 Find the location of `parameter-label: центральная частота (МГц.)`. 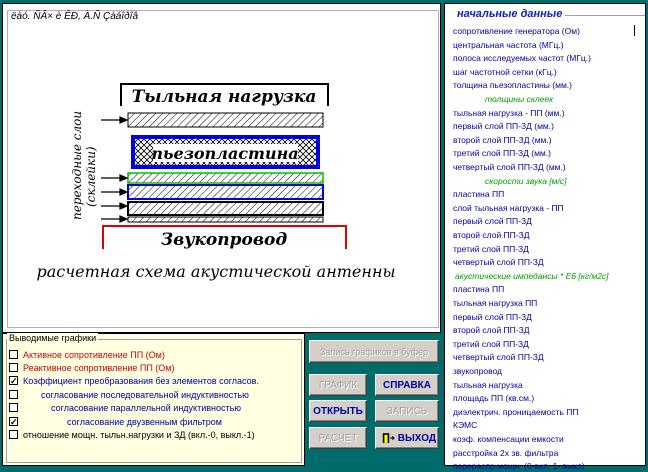

parameter-label: центральная частота (МГц.) is located at coordinates (508, 45).